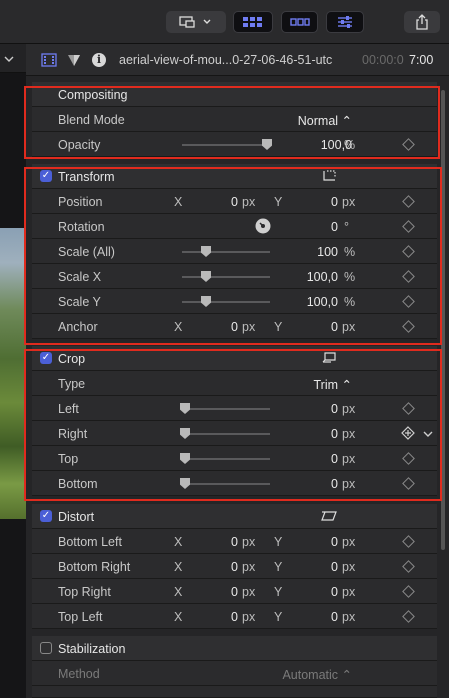  What do you see at coordinates (49, 60) in the screenshot?
I see `video-tab-icon` at bounding box center [49, 60].